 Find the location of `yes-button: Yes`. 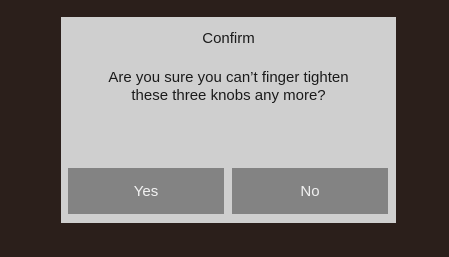

yes-button: Yes is located at coordinates (146, 191).